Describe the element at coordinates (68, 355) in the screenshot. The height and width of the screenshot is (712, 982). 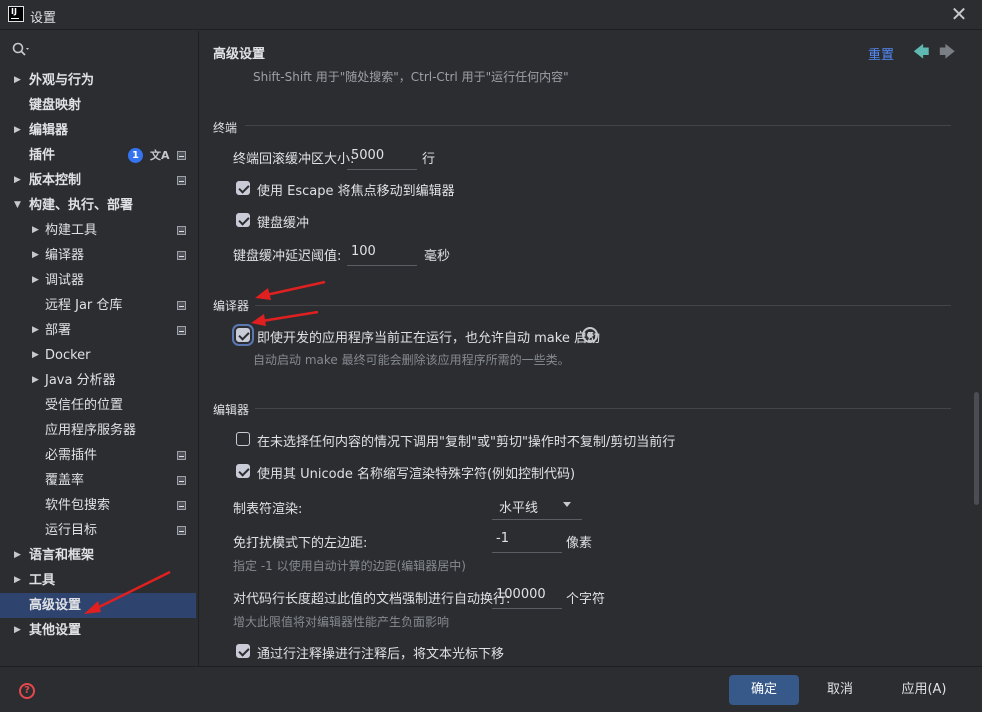
I see `sidebar-item-label: Docker` at that location.